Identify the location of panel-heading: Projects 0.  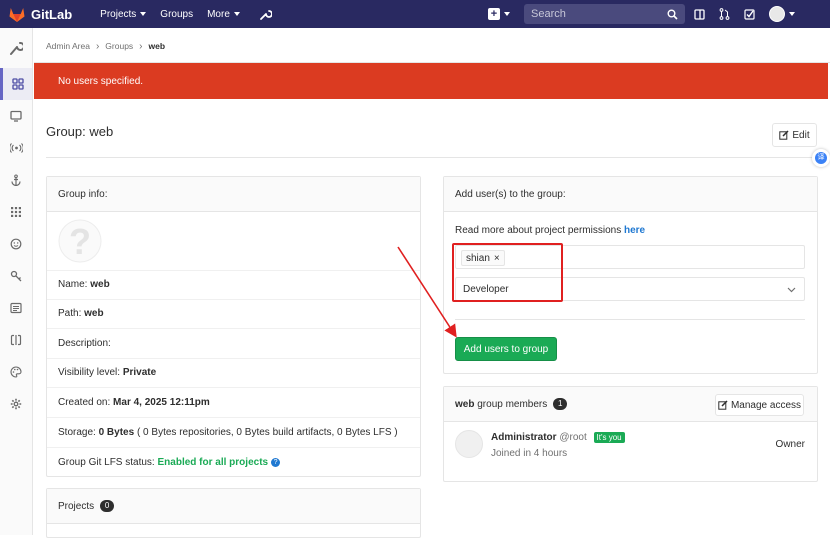
(233, 506).